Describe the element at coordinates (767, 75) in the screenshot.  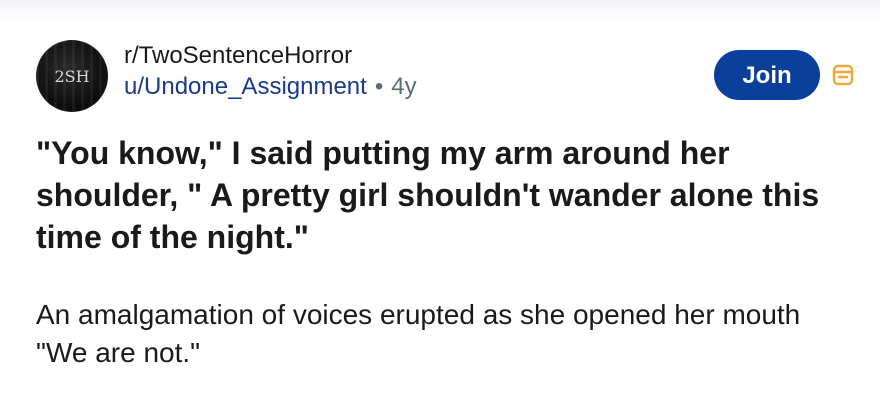
I see `join-button: Join` at that location.